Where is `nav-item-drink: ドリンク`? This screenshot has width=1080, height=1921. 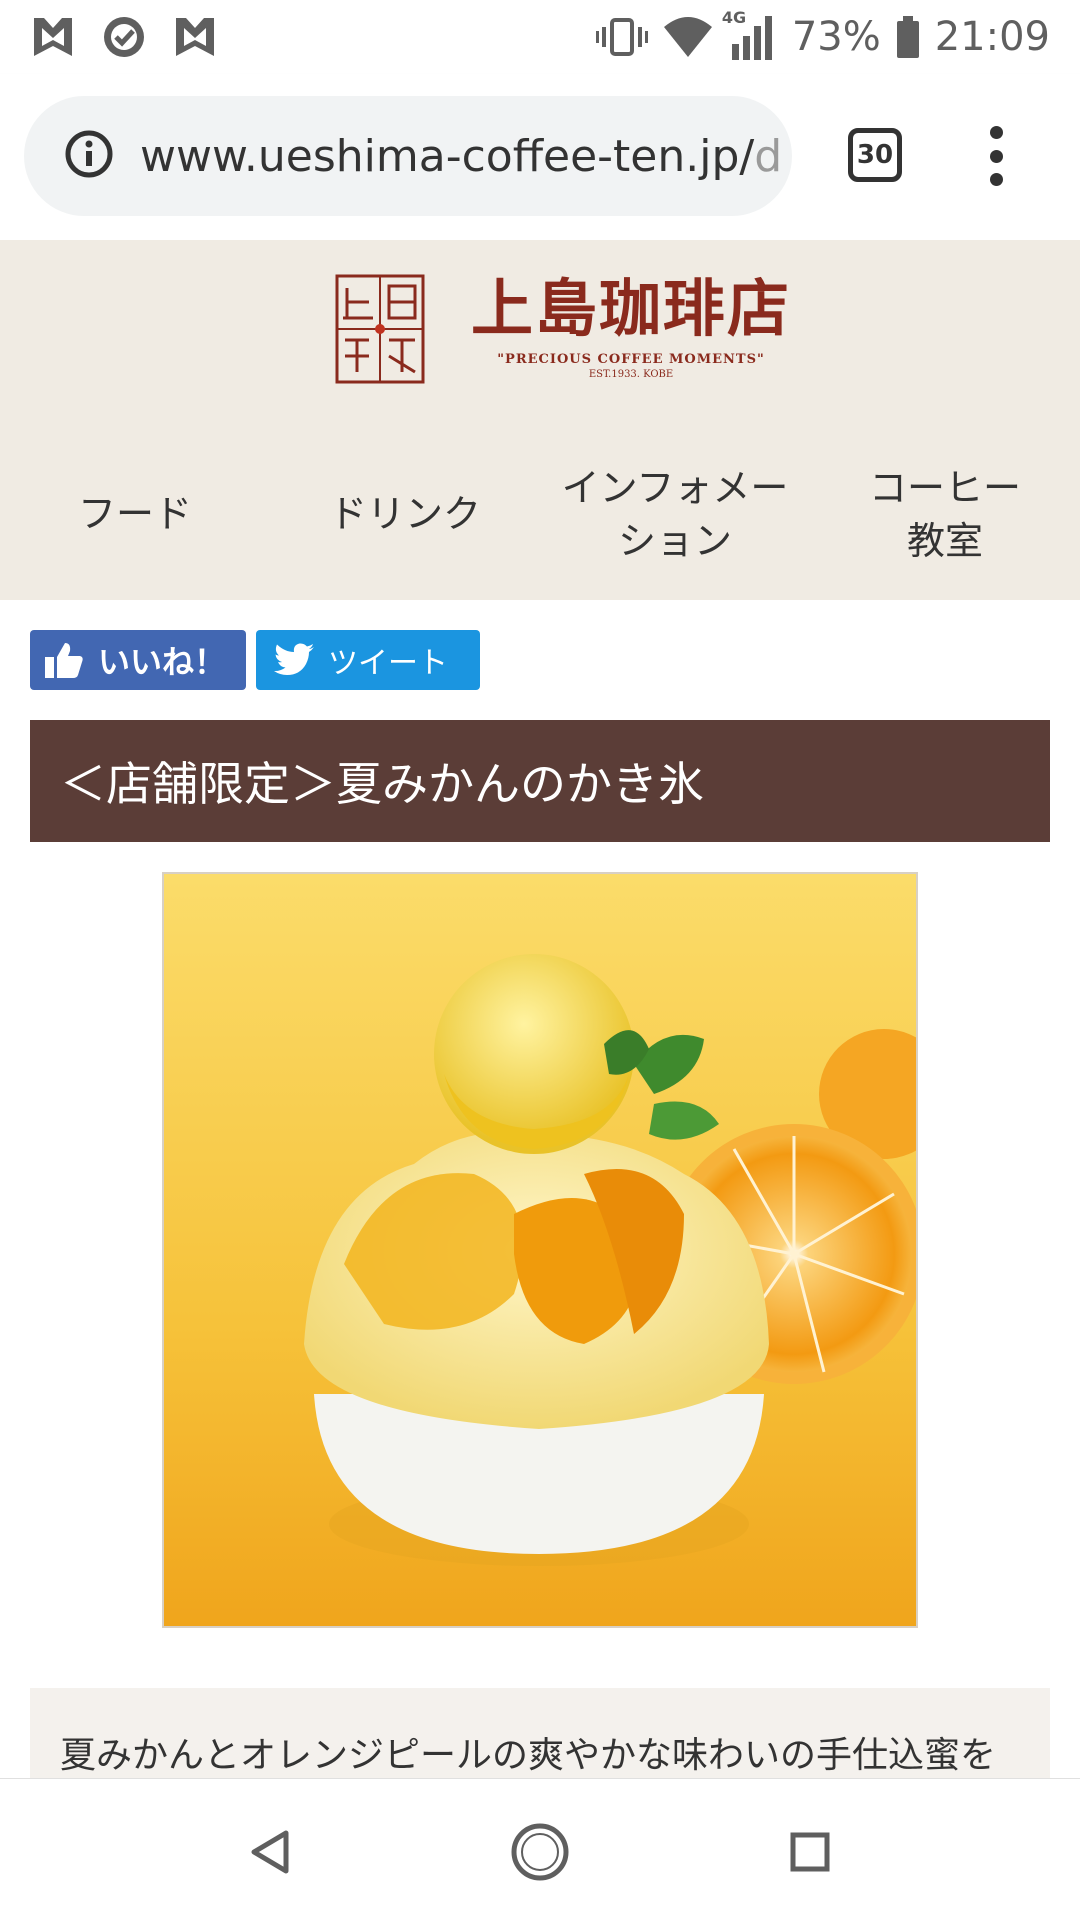 nav-item-drink: ドリンク is located at coordinates (405, 515).